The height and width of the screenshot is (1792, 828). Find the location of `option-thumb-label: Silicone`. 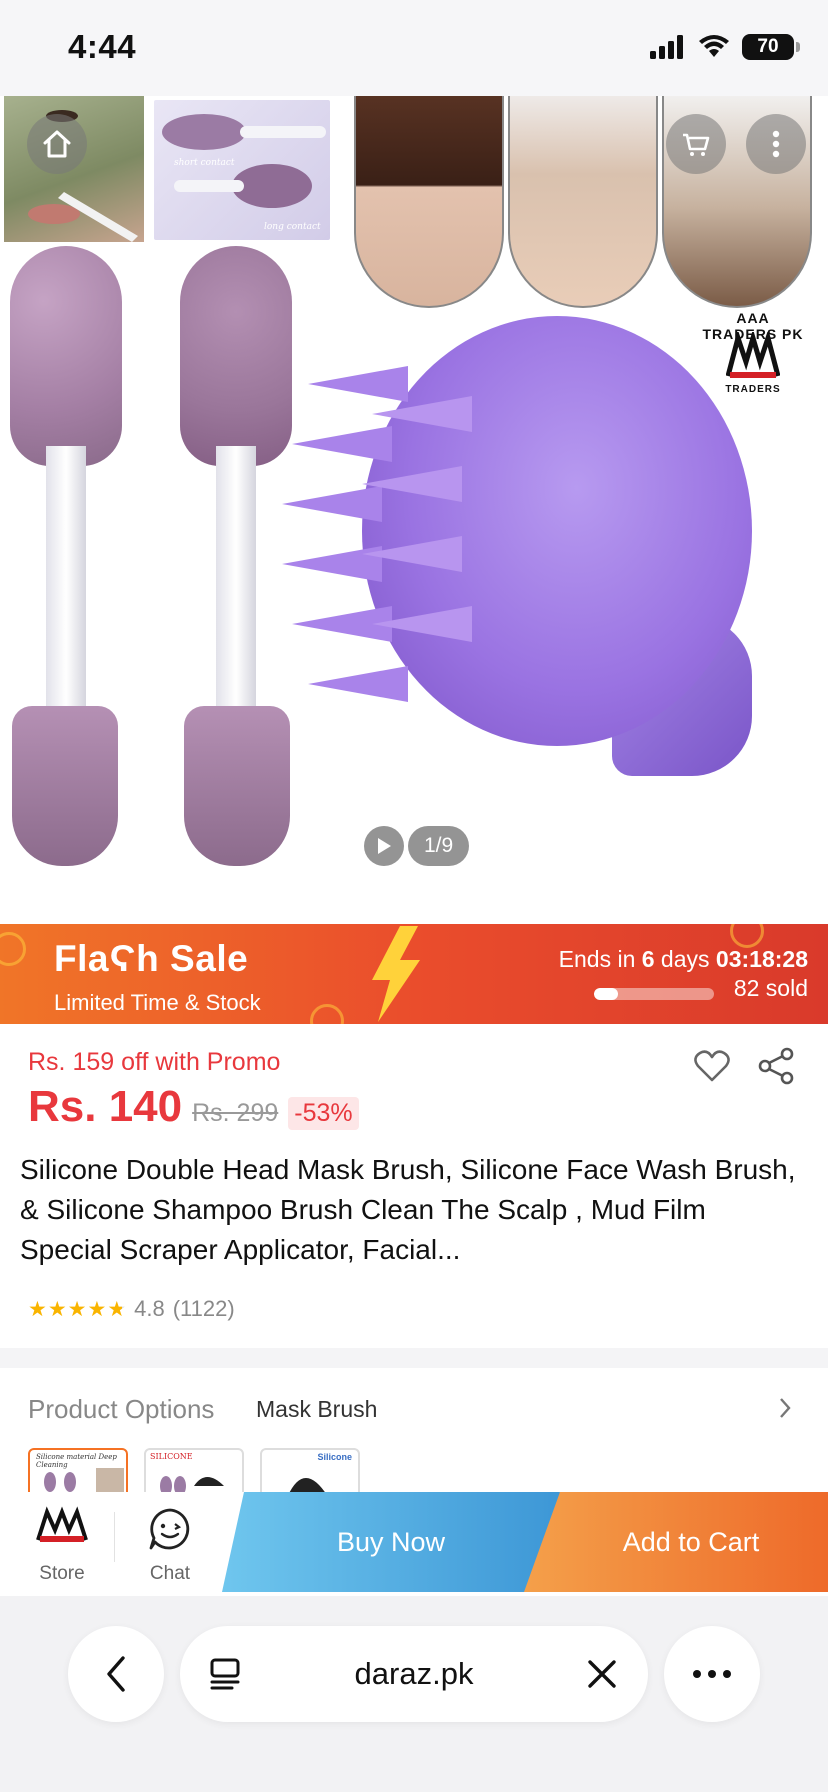

option-thumb-label: Silicone is located at coordinates (334, 1457).